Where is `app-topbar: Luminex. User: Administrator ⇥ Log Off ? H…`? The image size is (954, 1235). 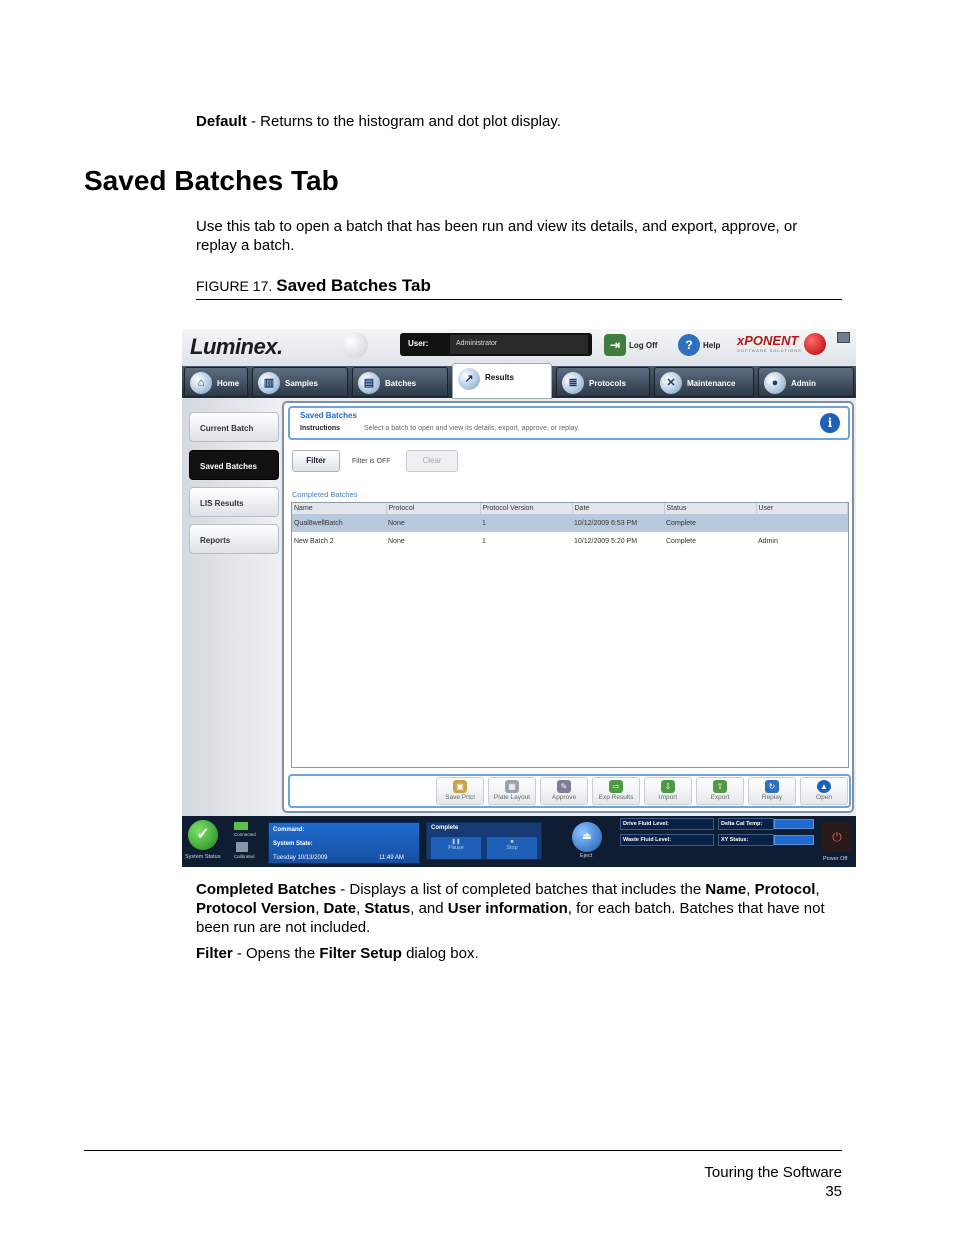 app-topbar: Luminex. User: Administrator ⇥ Log Off ? H… is located at coordinates (519, 347).